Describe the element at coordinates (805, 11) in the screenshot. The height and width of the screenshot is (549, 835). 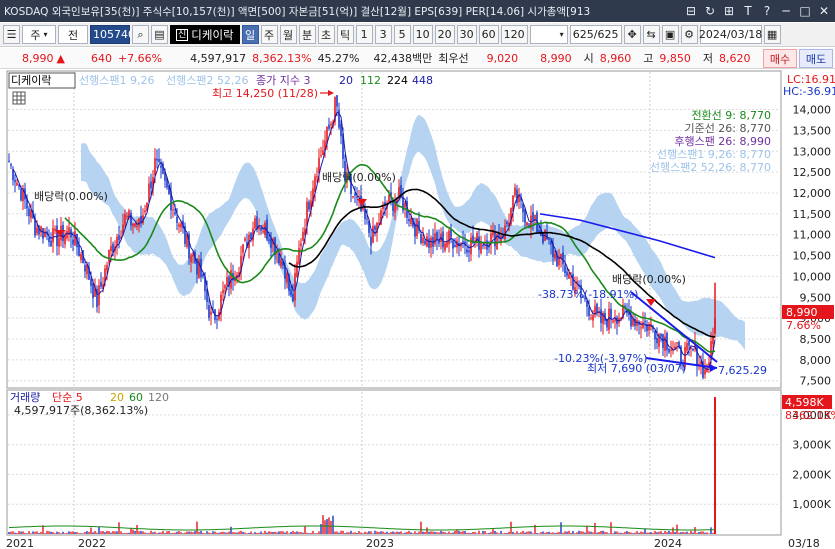
I see `maximize-icon: □` at that location.